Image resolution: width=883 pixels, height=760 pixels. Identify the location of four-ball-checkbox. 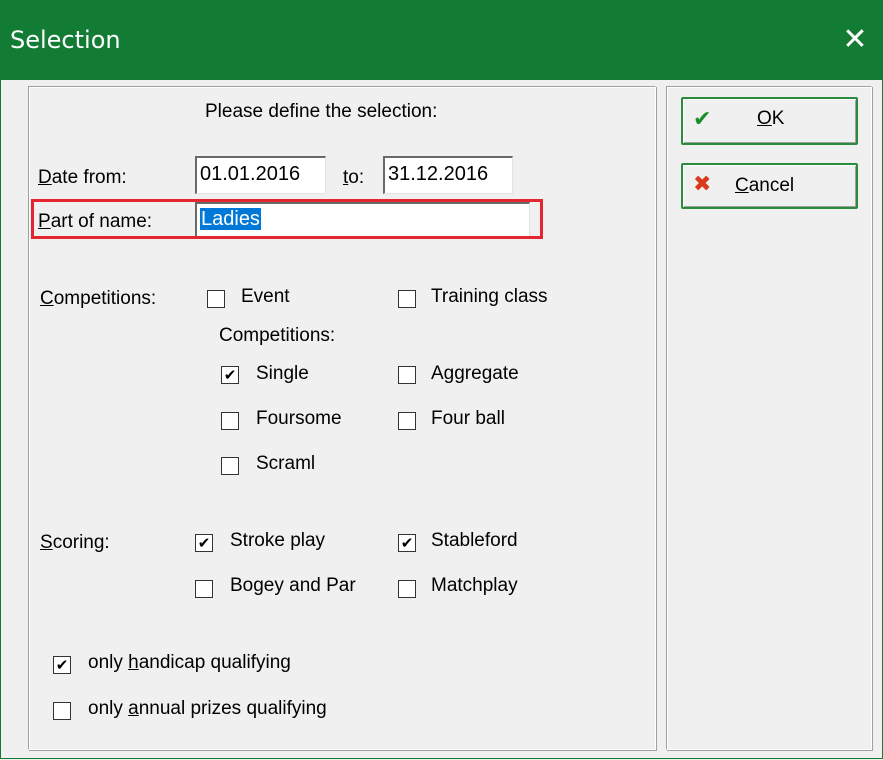
(407, 421).